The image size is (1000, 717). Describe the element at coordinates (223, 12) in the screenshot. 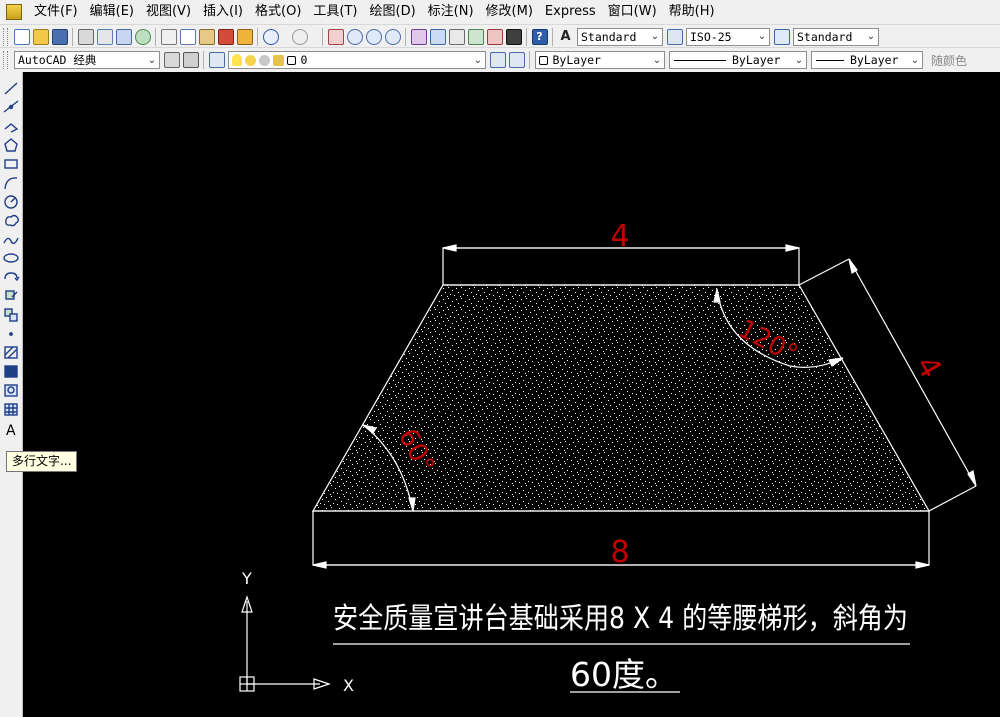

I see `menu-insert: 插入(I)` at that location.